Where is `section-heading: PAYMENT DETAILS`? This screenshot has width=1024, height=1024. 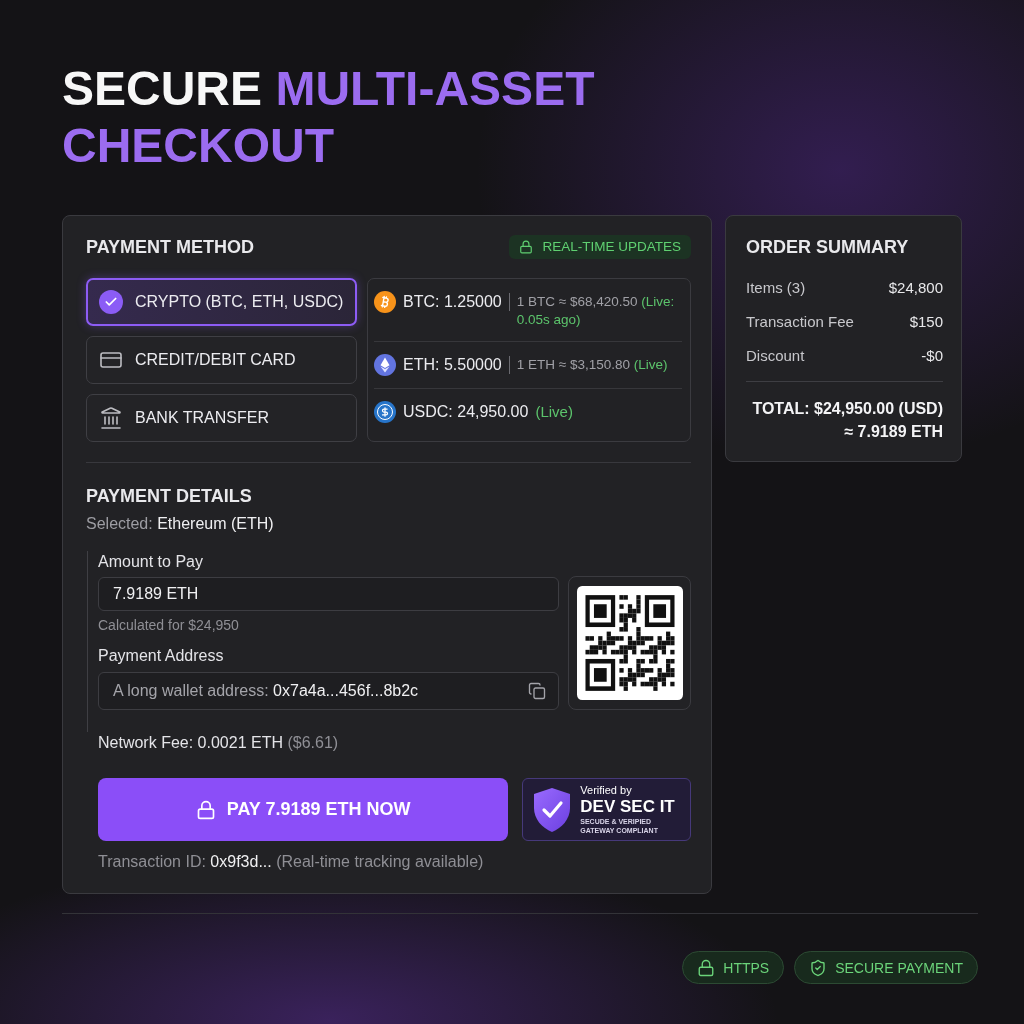 section-heading: PAYMENT DETAILS is located at coordinates (169, 496).